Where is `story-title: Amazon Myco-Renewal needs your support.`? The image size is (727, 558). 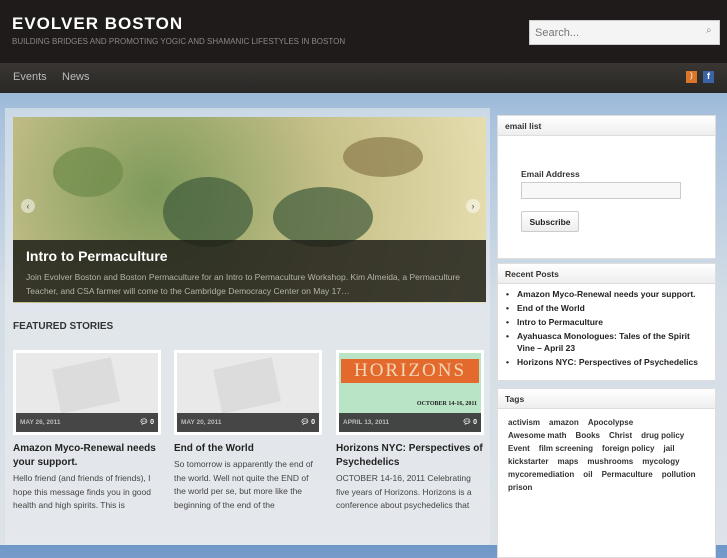 story-title: Amazon Myco-Renewal needs your support. is located at coordinates (87, 456).